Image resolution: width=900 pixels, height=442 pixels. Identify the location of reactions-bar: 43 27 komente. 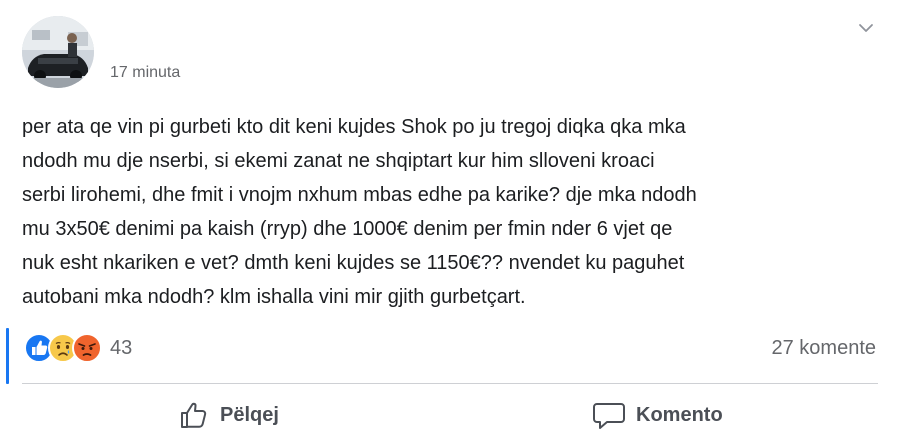
(450, 353).